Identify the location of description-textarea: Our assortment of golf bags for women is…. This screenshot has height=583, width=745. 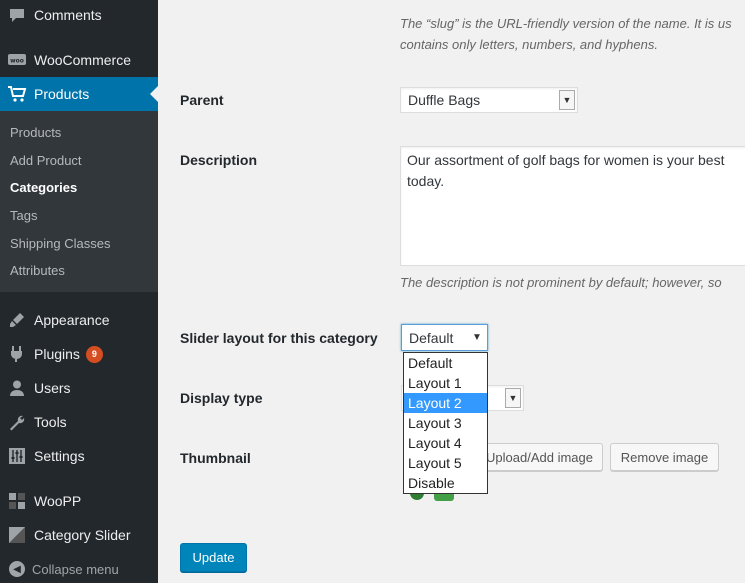
(572, 206).